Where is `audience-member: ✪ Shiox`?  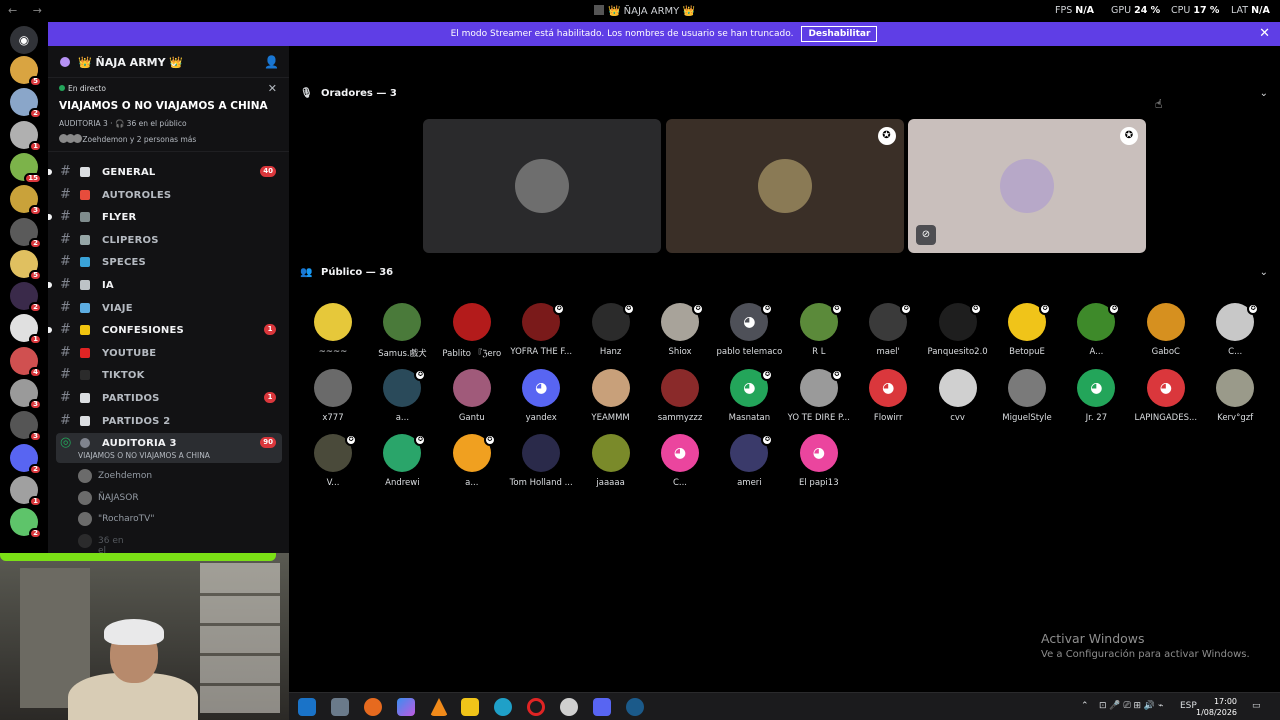 audience-member: ✪ Shiox is located at coordinates (680, 333).